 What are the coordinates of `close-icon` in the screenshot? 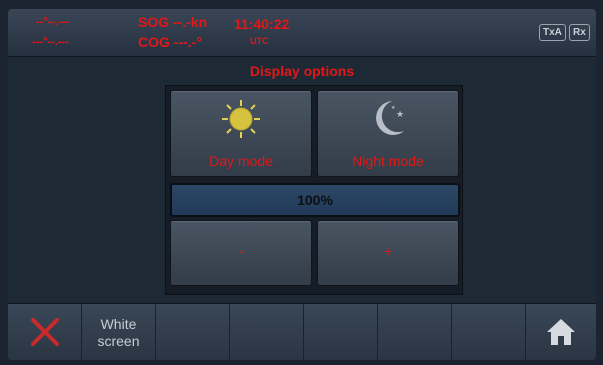 It's located at (45, 332).